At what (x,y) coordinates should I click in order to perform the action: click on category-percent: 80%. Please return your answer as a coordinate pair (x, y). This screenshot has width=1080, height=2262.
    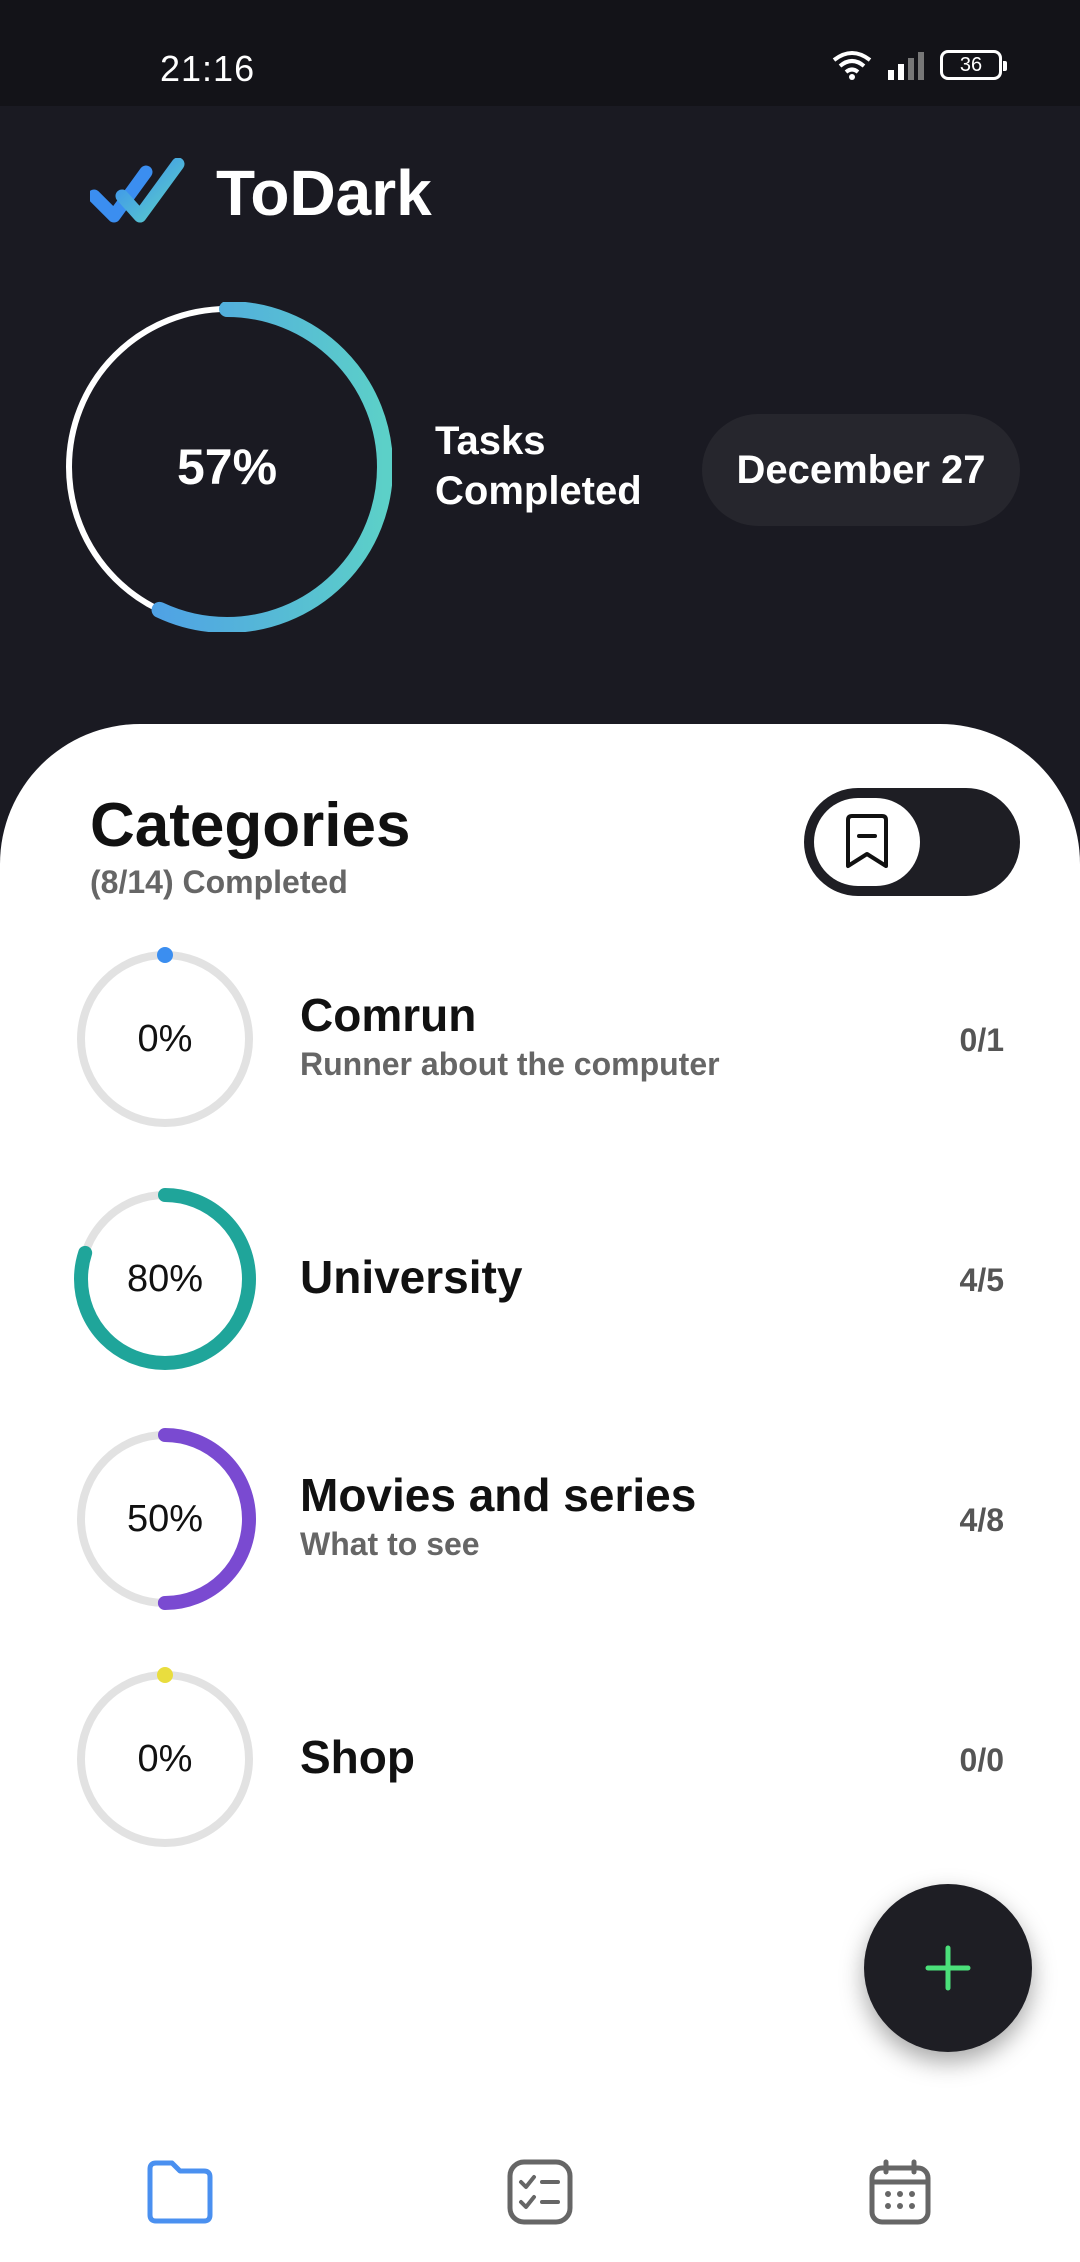
    Looking at the image, I should click on (165, 1278).